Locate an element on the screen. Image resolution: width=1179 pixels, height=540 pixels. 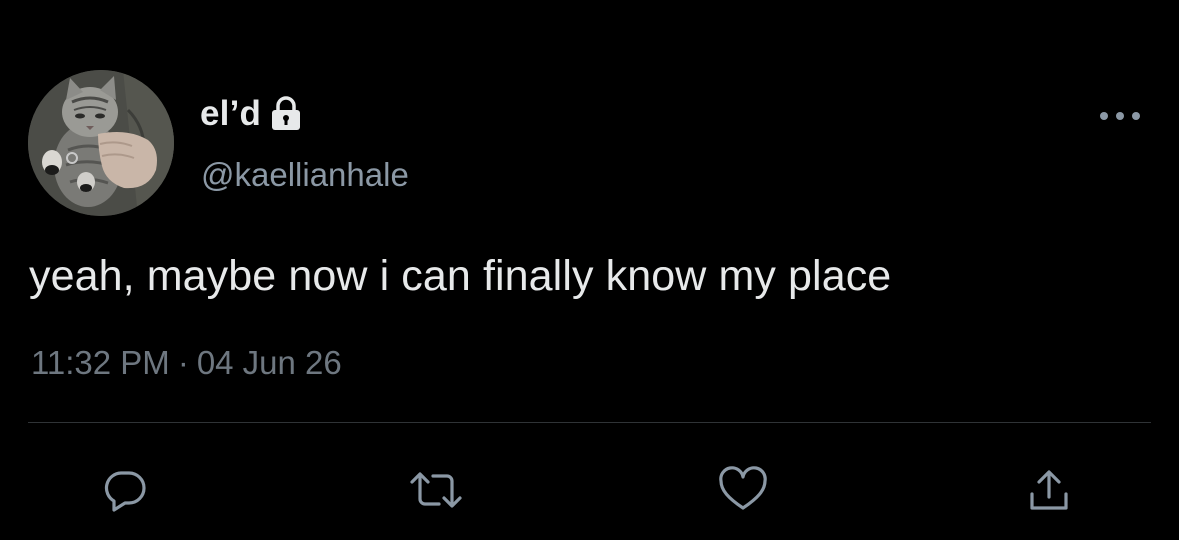
tweet-timestamp: 11:32 PM · 04 Jun 26 is located at coordinates (186, 363).